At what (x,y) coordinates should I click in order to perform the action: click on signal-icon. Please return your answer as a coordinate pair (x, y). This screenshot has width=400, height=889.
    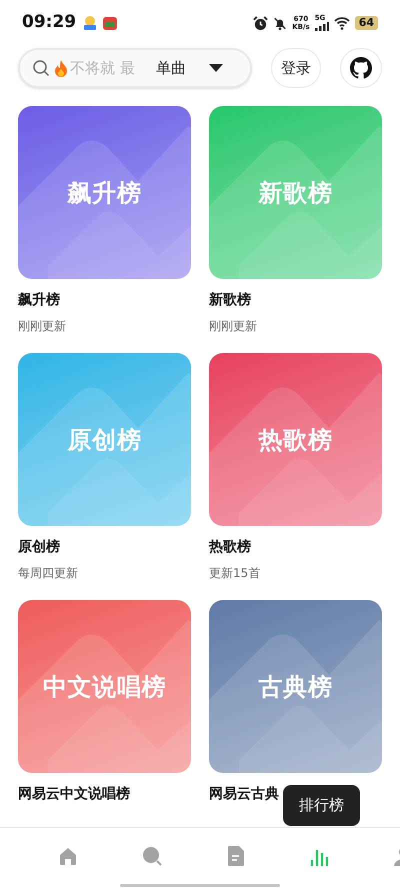
    Looking at the image, I should click on (321, 26).